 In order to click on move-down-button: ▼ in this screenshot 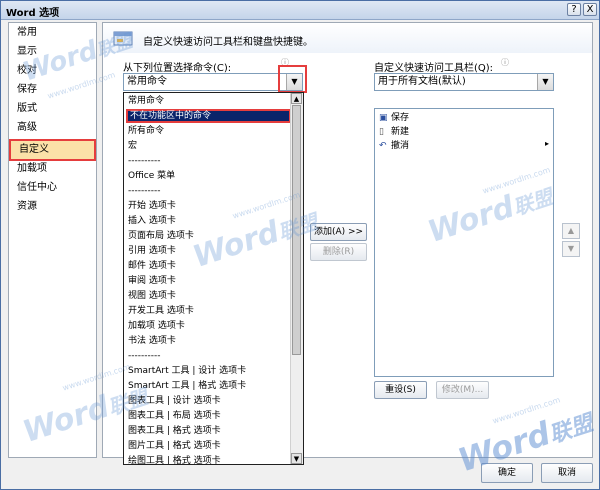, I will do `click(571, 249)`.